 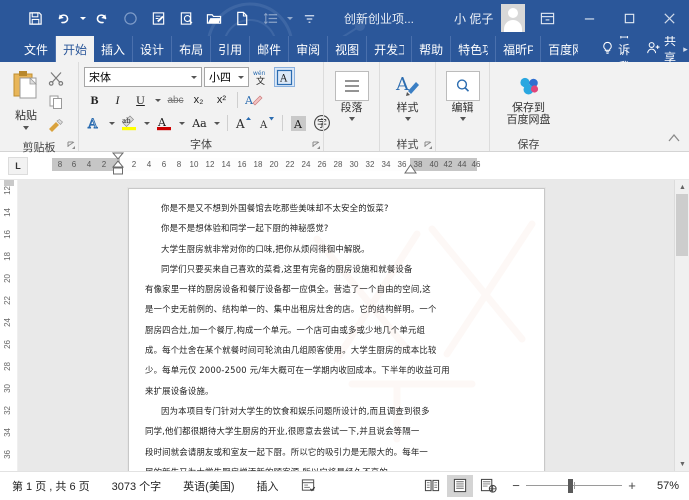 What do you see at coordinates (407, 94) in the screenshot?
I see `styles-button: A 样式` at bounding box center [407, 94].